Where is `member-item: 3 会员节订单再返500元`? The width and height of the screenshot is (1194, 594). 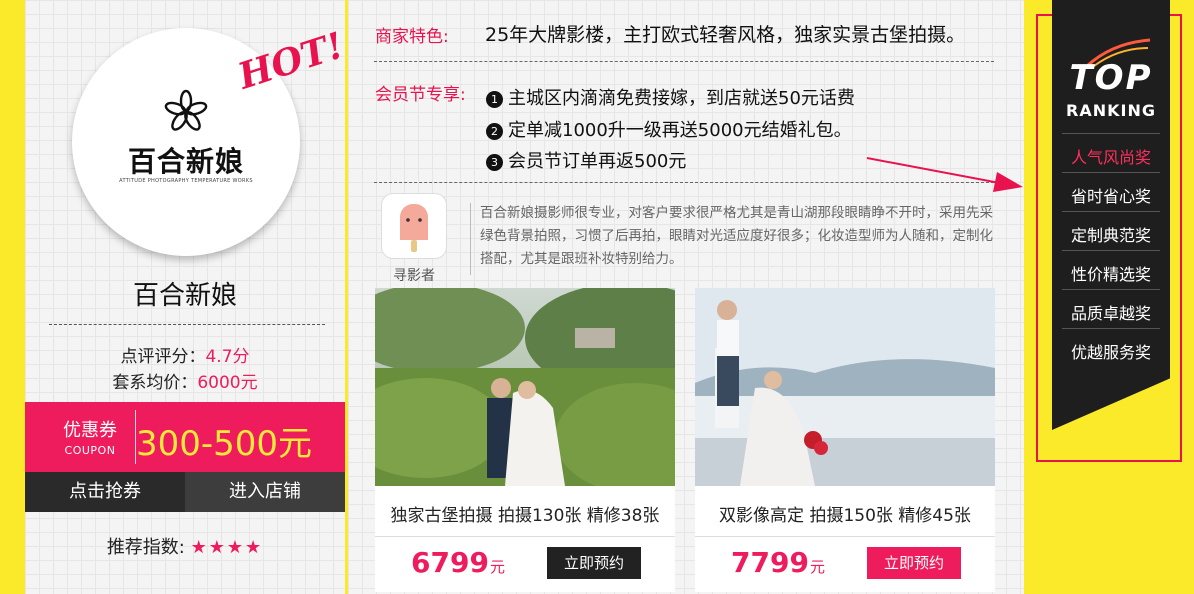 member-item: 3 会员节订单再返500元 is located at coordinates (586, 160).